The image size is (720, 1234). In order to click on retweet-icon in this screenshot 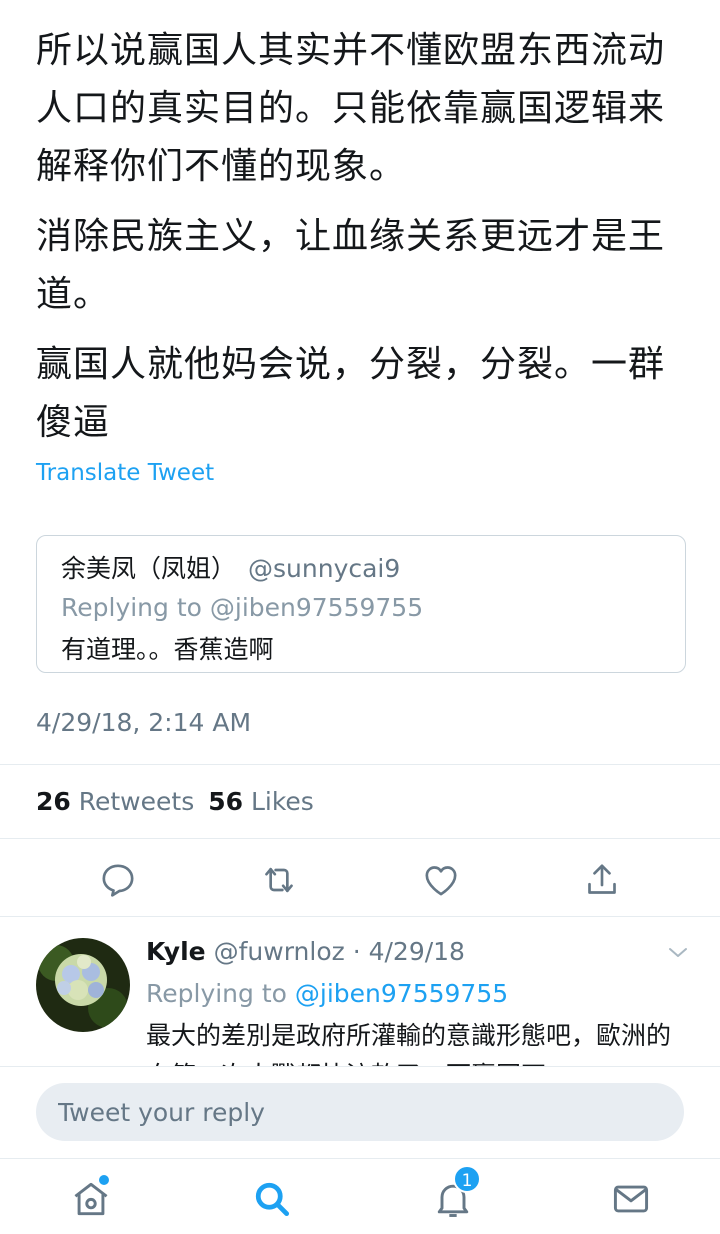, I will do `click(279, 880)`.